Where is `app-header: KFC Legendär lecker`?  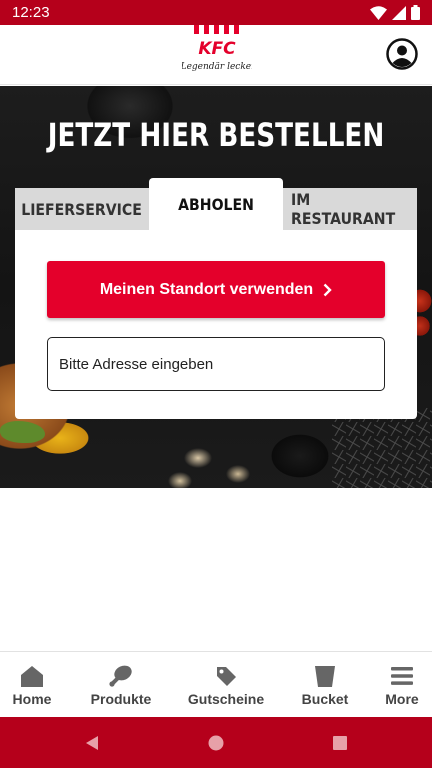
app-header: KFC Legendär lecker is located at coordinates (216, 55).